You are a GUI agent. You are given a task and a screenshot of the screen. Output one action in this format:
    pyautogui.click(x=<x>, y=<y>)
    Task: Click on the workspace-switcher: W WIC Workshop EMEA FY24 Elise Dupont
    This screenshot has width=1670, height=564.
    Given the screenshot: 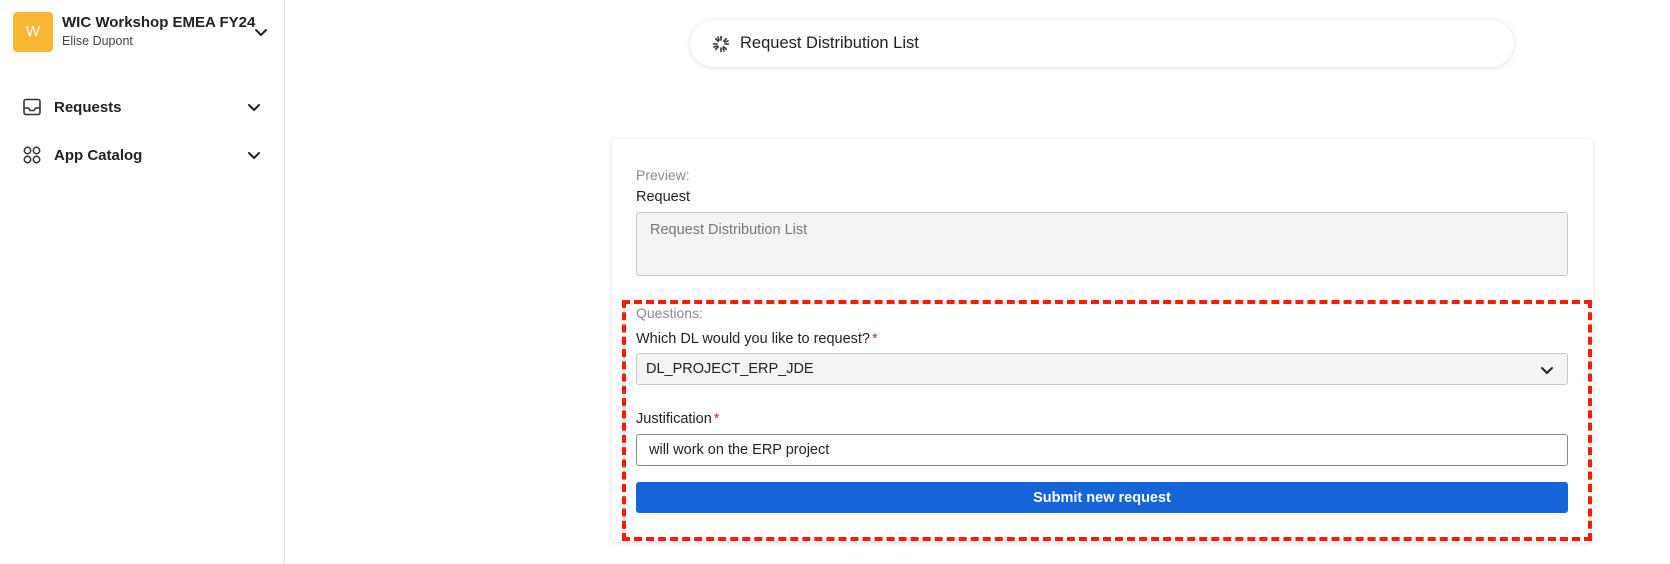 What is the action you would take?
    pyautogui.click(x=143, y=31)
    